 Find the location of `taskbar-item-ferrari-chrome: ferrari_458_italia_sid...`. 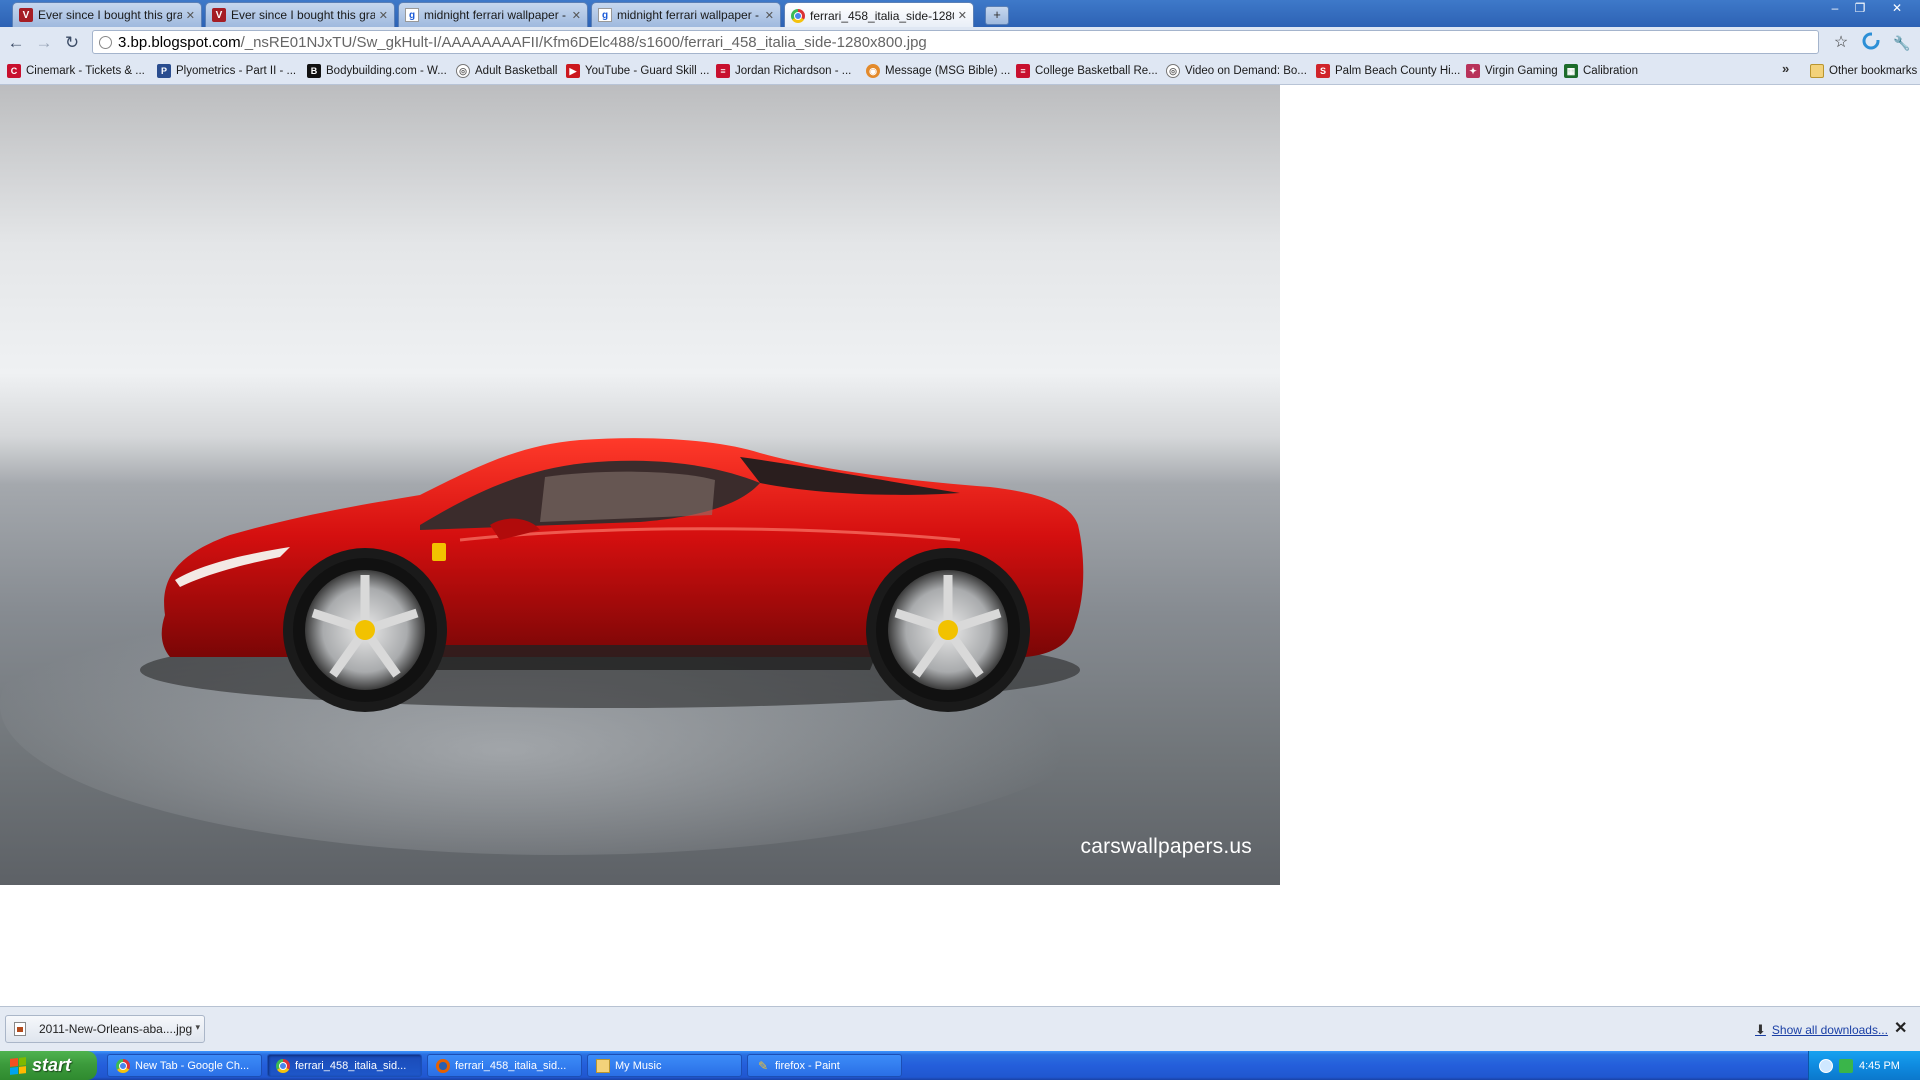

taskbar-item-ferrari-chrome: ferrari_458_italia_sid... is located at coordinates (344, 1065).